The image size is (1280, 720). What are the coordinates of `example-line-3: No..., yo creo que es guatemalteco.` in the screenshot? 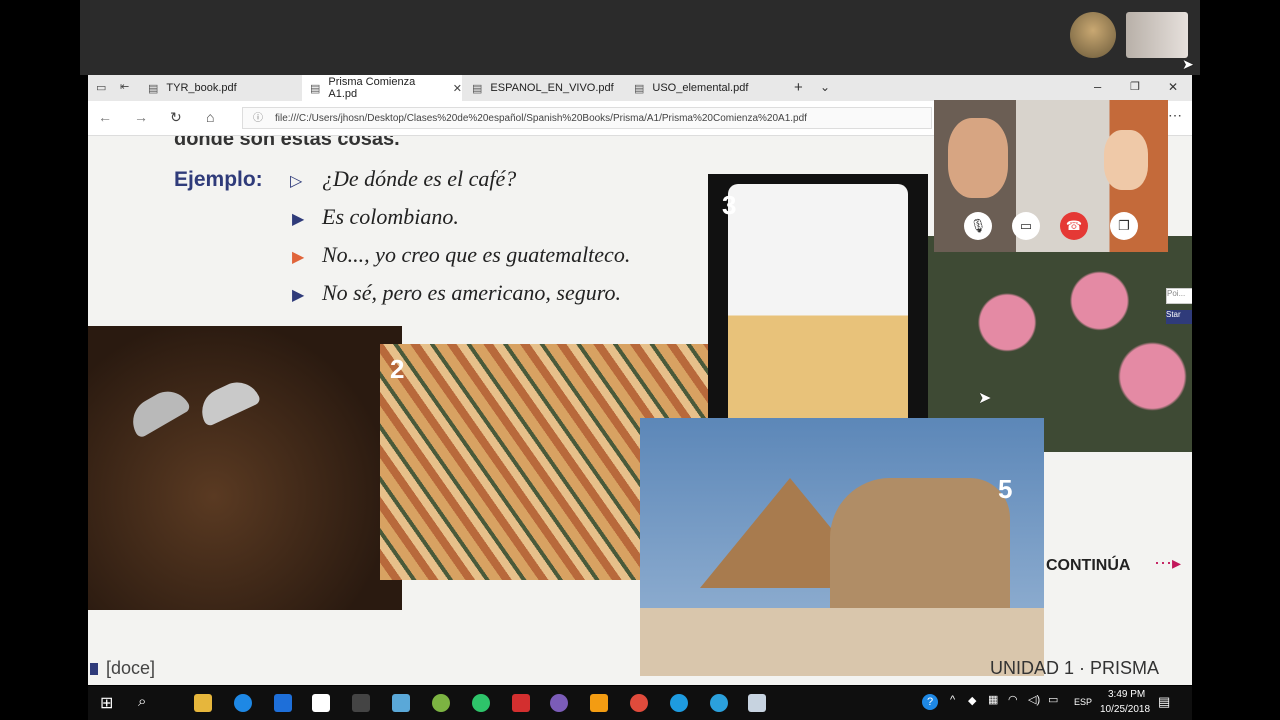 It's located at (476, 254).